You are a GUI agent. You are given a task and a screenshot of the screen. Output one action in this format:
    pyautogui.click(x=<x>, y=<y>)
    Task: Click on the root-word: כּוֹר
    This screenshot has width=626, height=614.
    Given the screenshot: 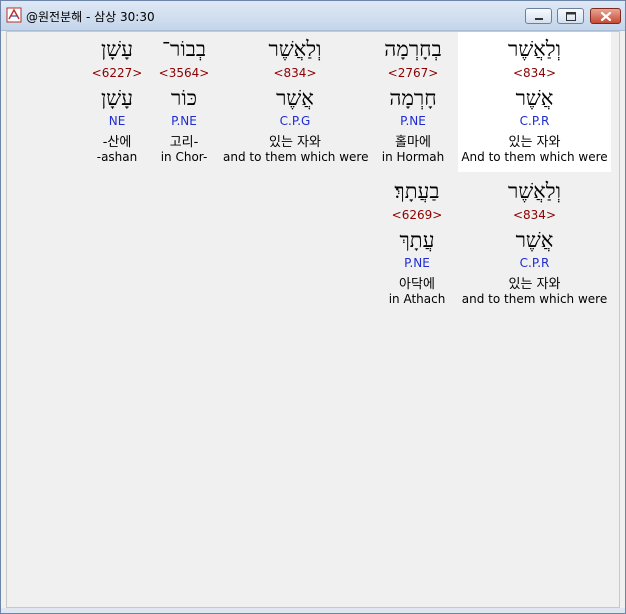 What is the action you would take?
    pyautogui.click(x=184, y=98)
    